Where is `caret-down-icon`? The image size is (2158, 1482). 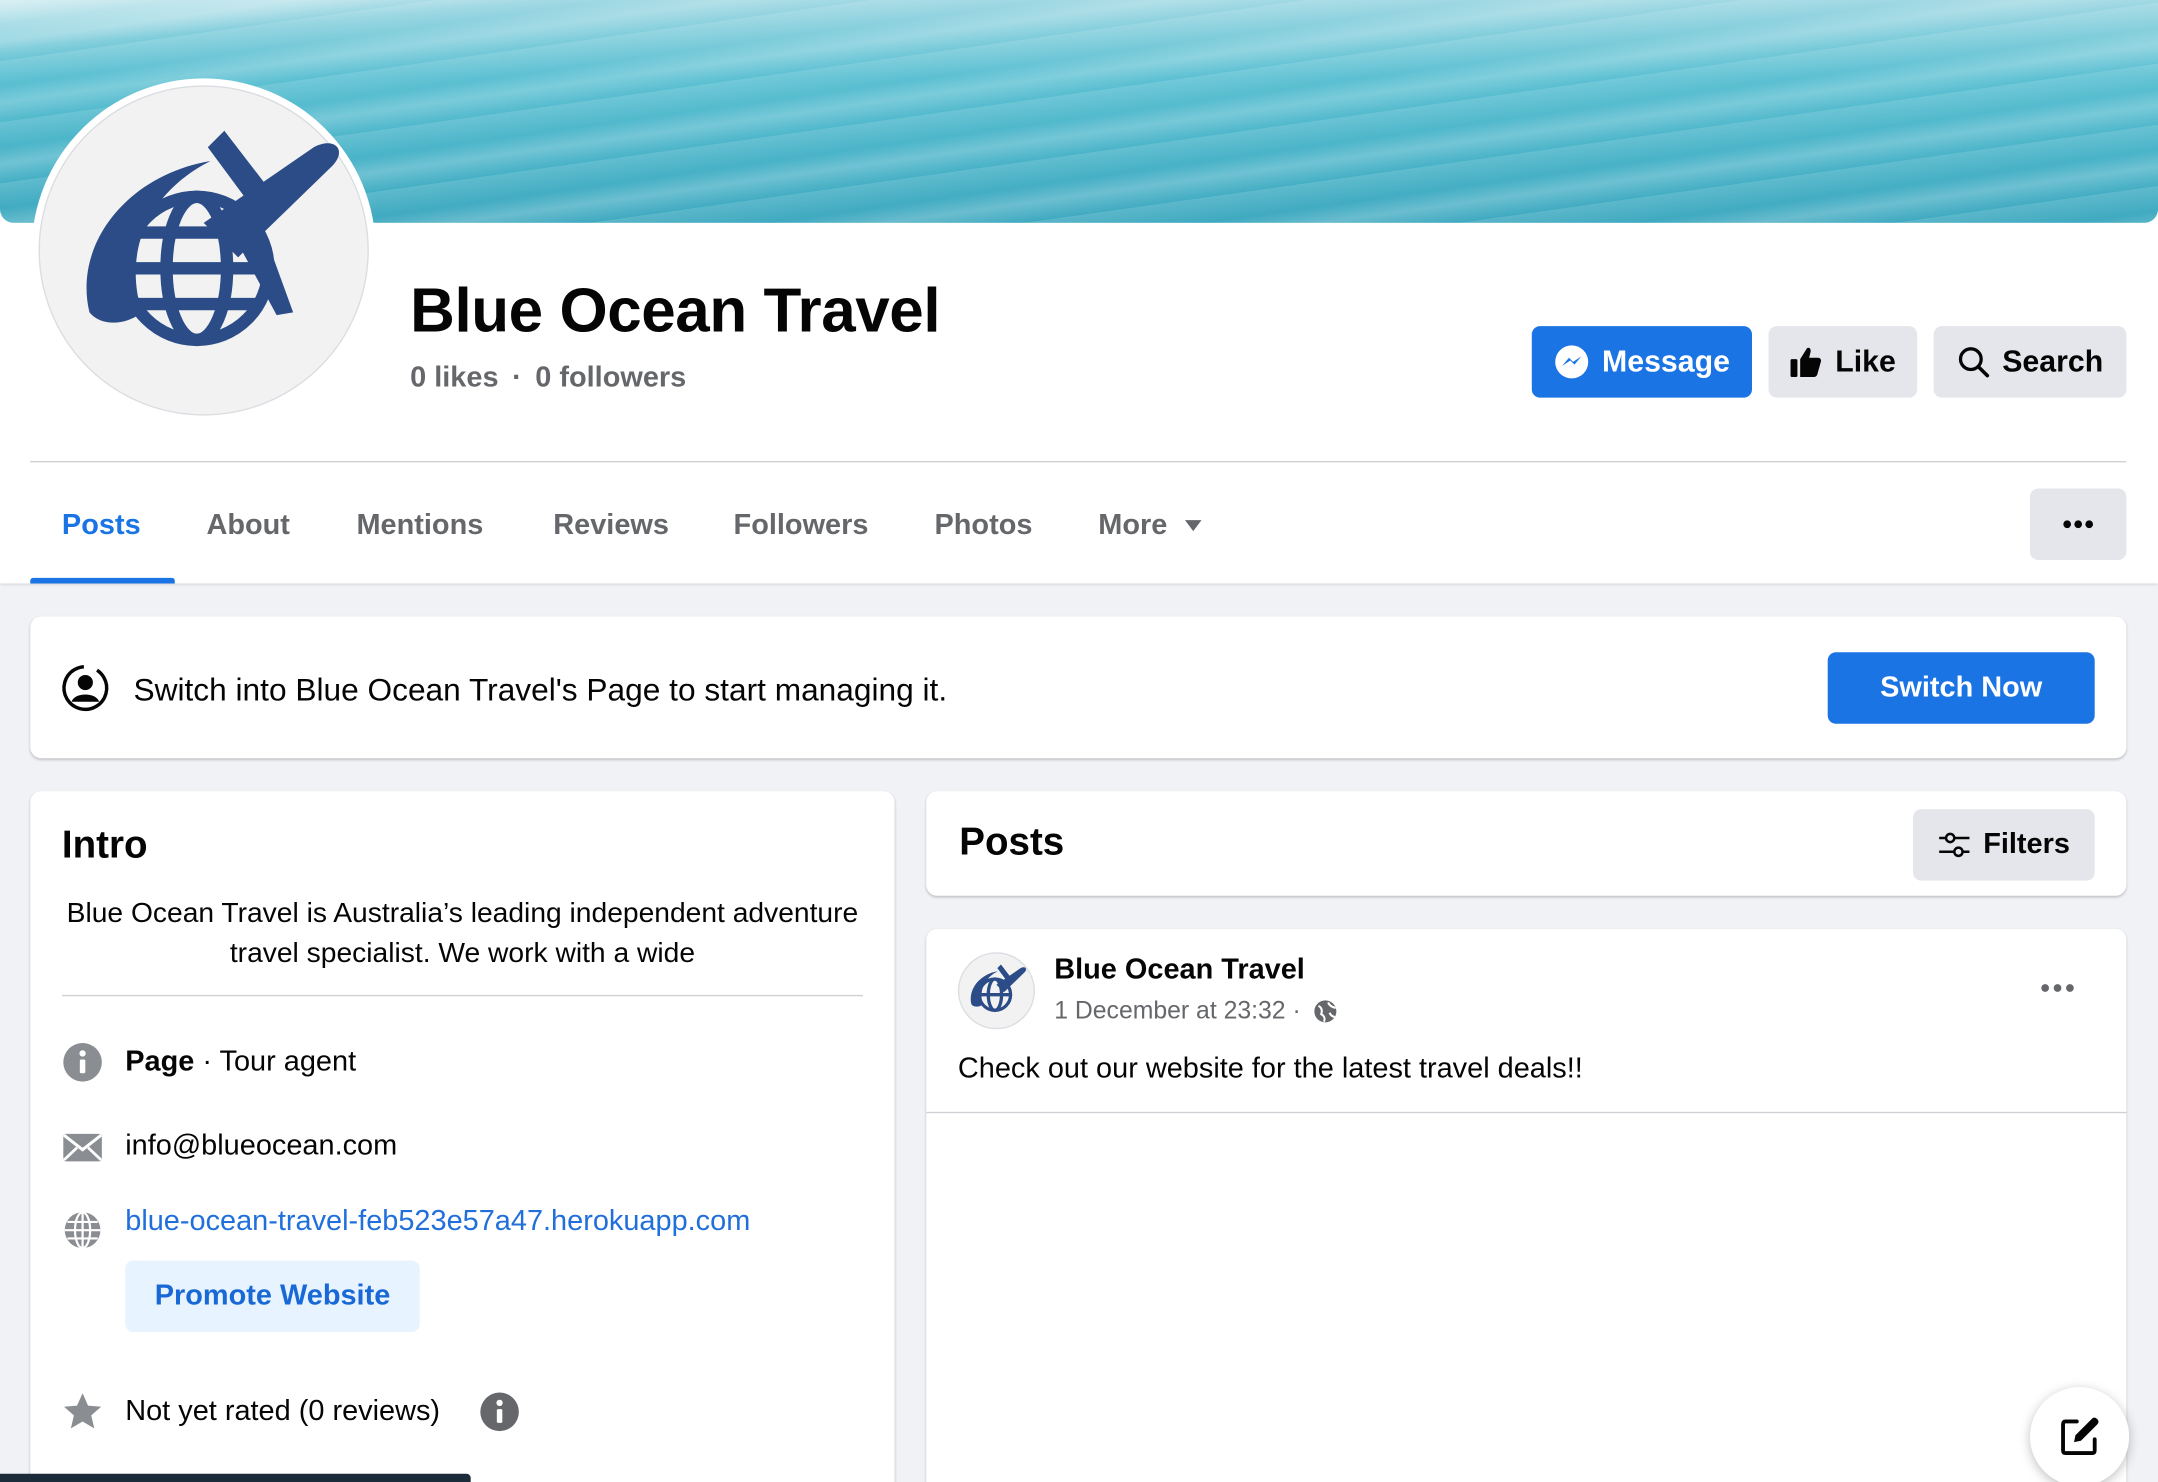
caret-down-icon is located at coordinates (1193, 526).